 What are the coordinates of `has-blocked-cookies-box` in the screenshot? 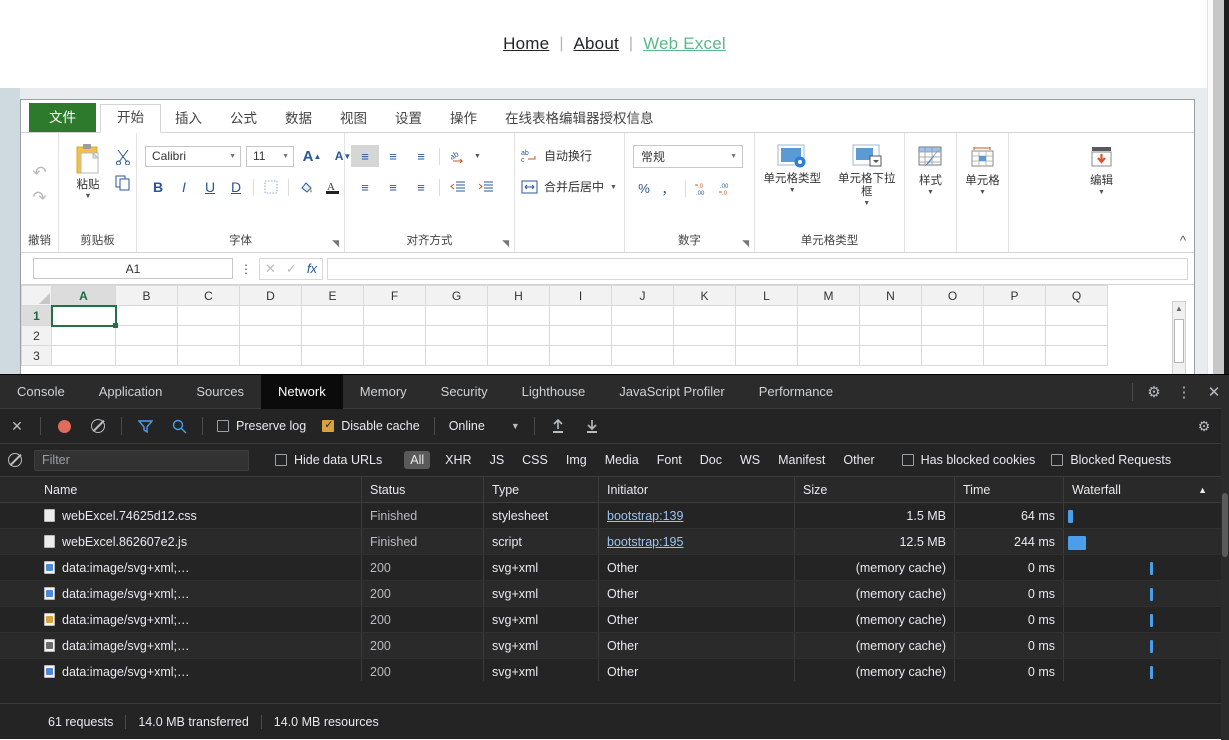 It's located at (907, 460).